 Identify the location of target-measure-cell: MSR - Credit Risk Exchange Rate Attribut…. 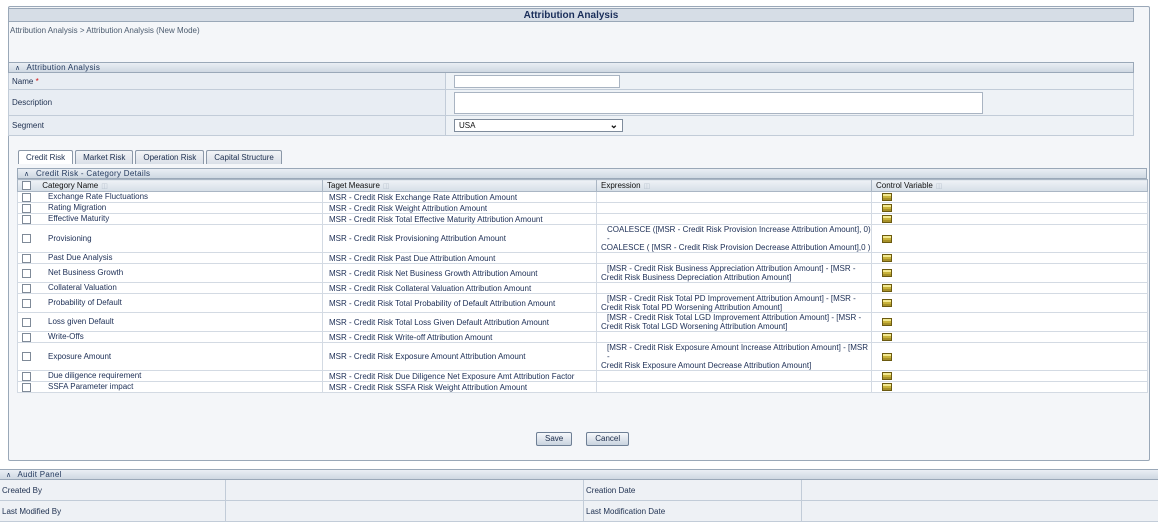
(459, 197).